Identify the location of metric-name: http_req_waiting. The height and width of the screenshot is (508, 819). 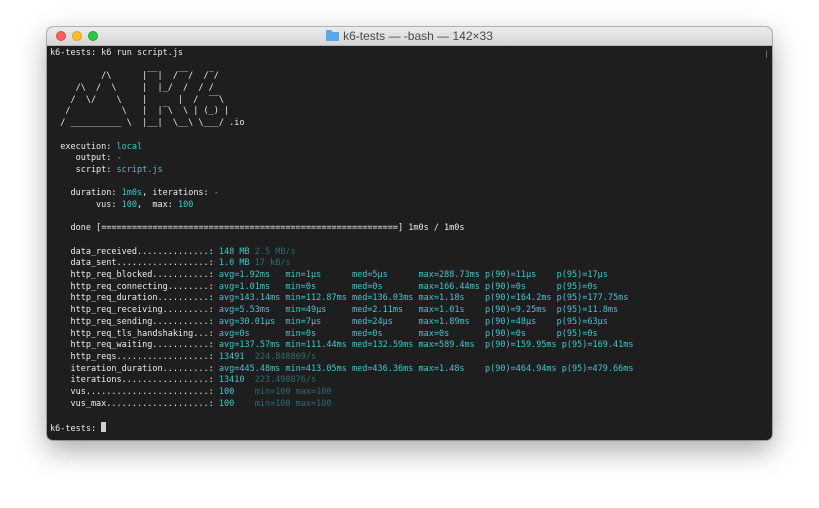
(101, 345).